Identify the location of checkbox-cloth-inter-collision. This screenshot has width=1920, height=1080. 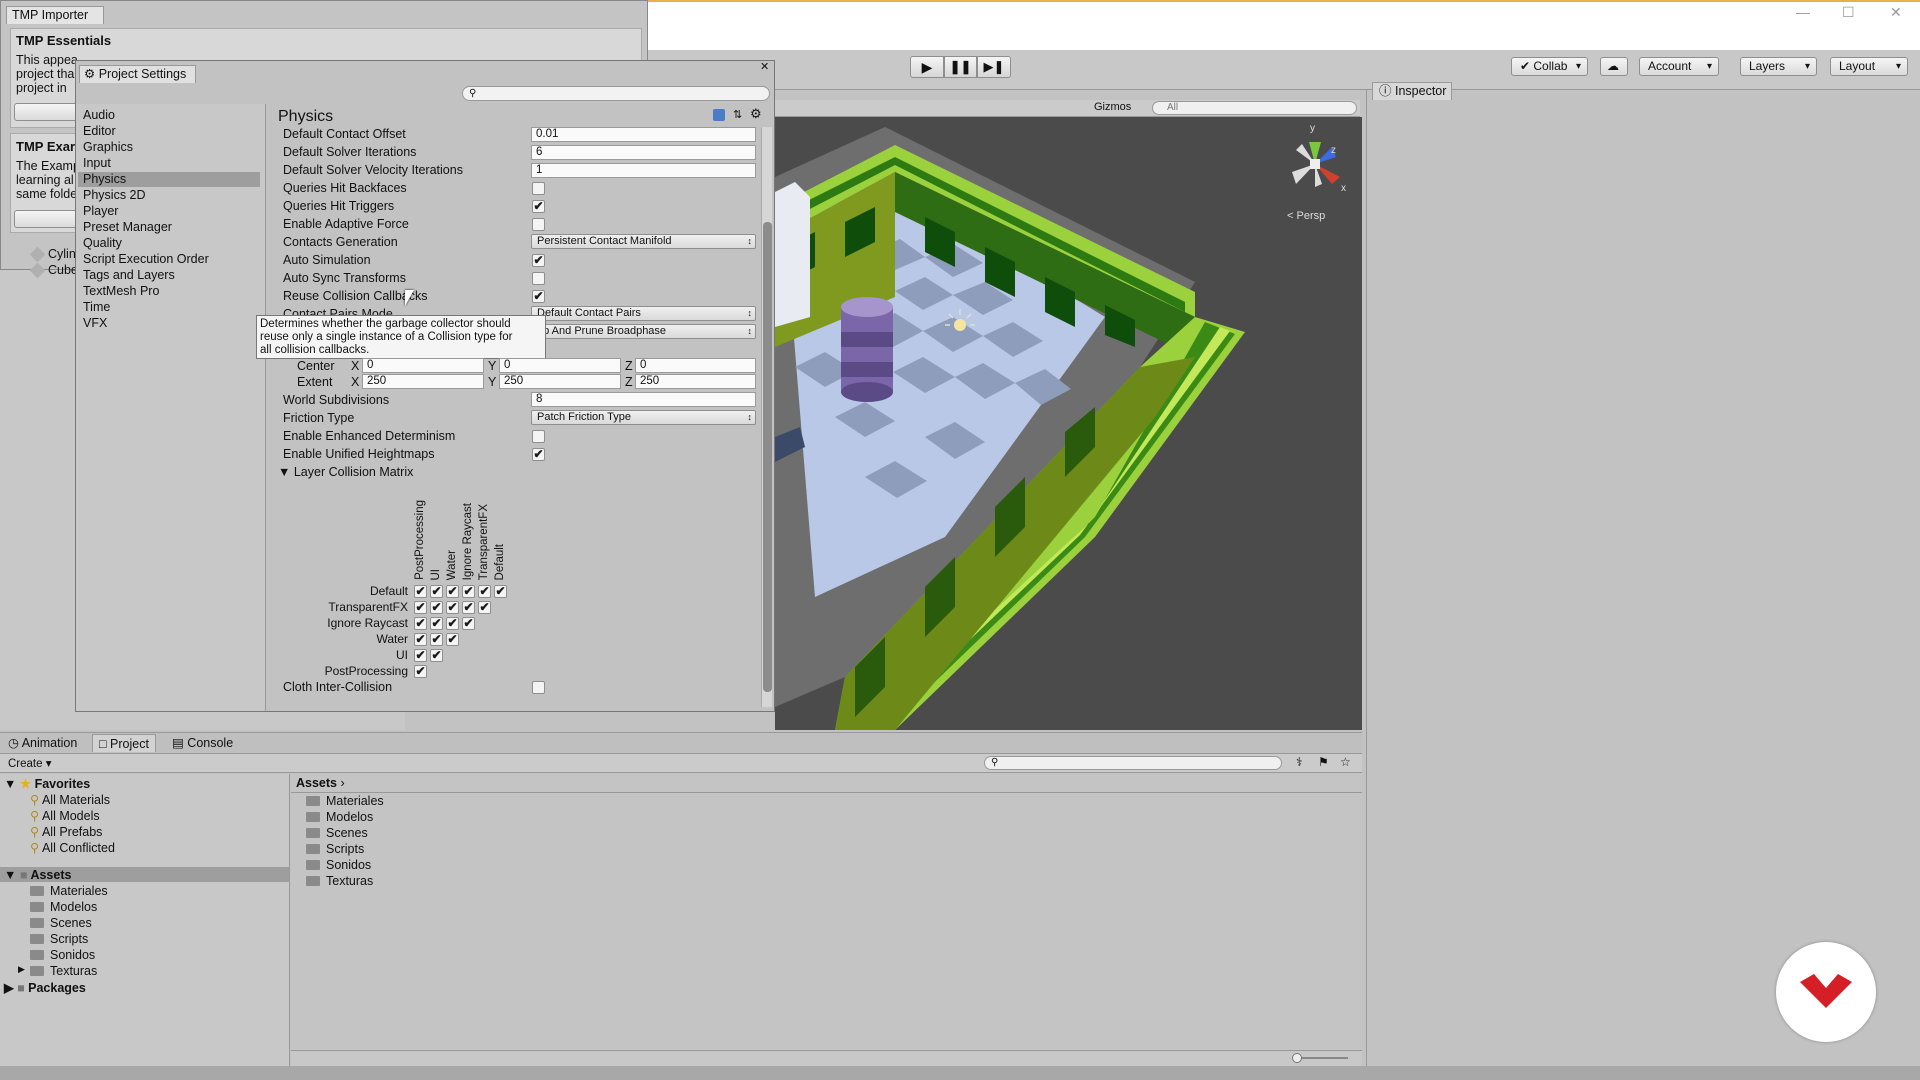
(538, 687).